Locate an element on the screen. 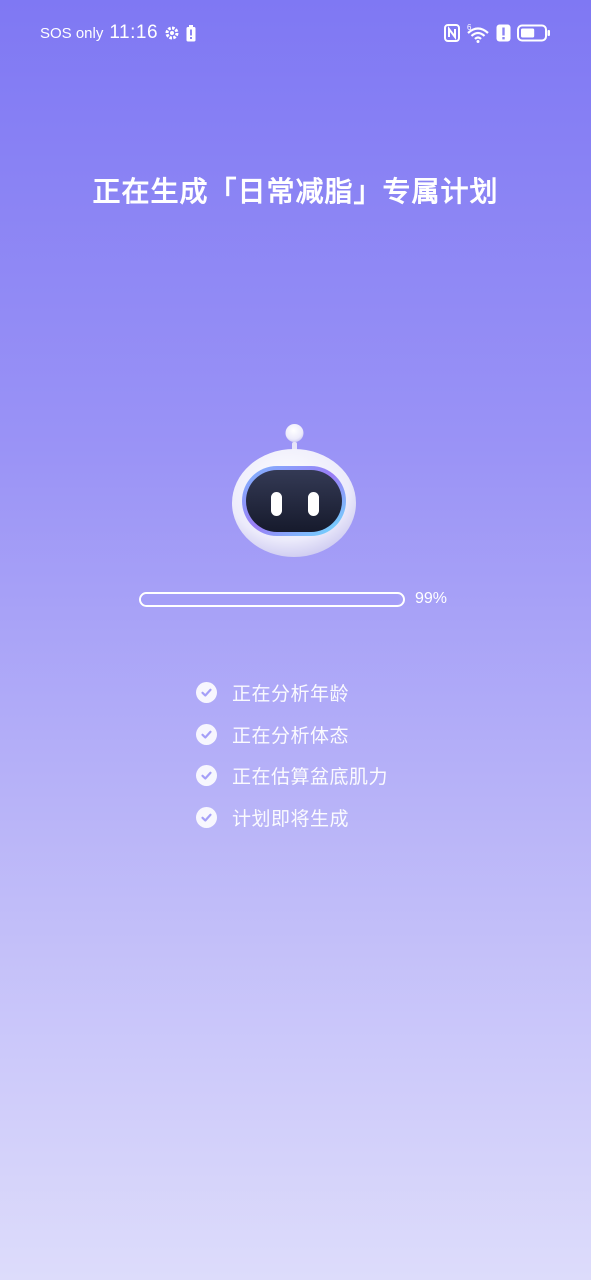 Image resolution: width=591 pixels, height=1280 pixels. step-label: 正在分析体态 is located at coordinates (291, 735).